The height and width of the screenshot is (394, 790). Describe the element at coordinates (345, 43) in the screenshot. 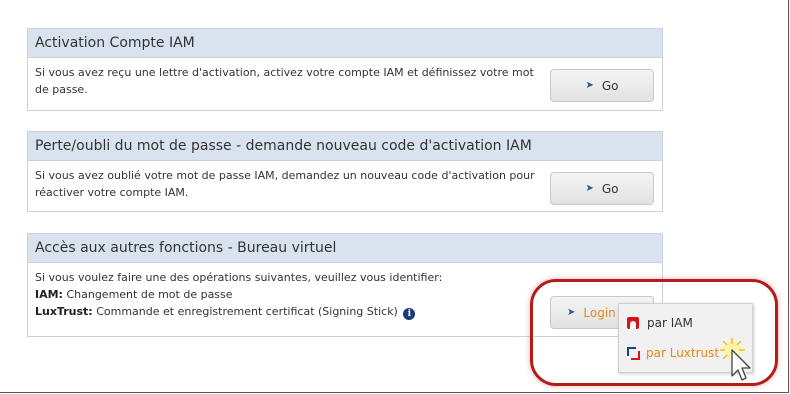

I see `panel-title: Activation Compte IAM` at that location.